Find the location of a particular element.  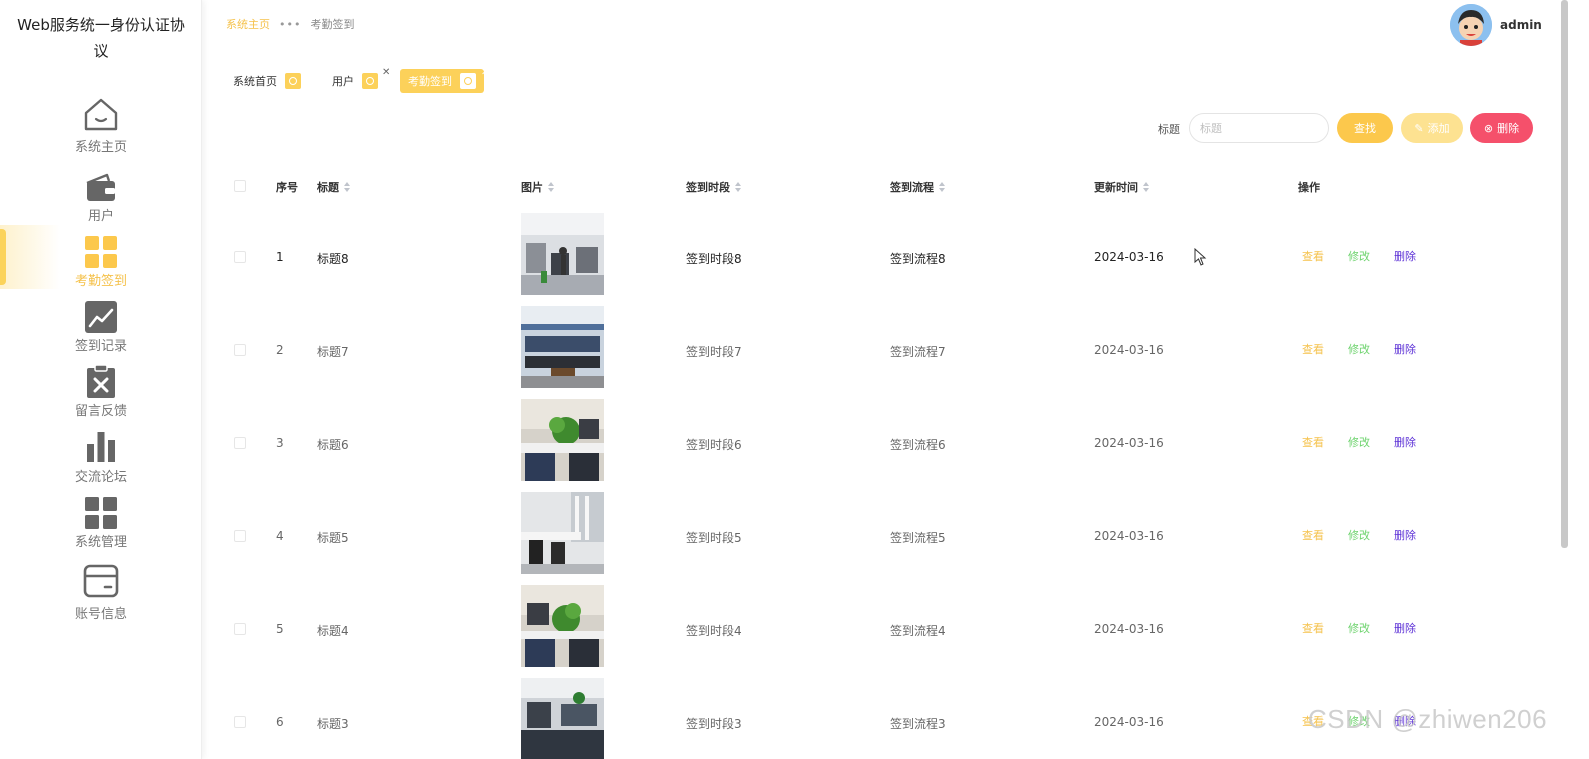

cell-flow: 签到流程3 is located at coordinates (918, 724).